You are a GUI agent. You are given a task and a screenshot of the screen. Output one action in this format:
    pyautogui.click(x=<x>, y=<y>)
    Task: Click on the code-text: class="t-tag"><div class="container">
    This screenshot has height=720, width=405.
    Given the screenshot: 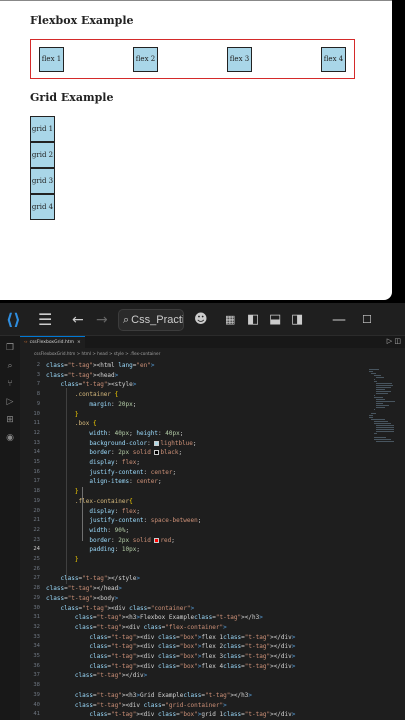 What is the action you would take?
    pyautogui.click(x=127, y=608)
    